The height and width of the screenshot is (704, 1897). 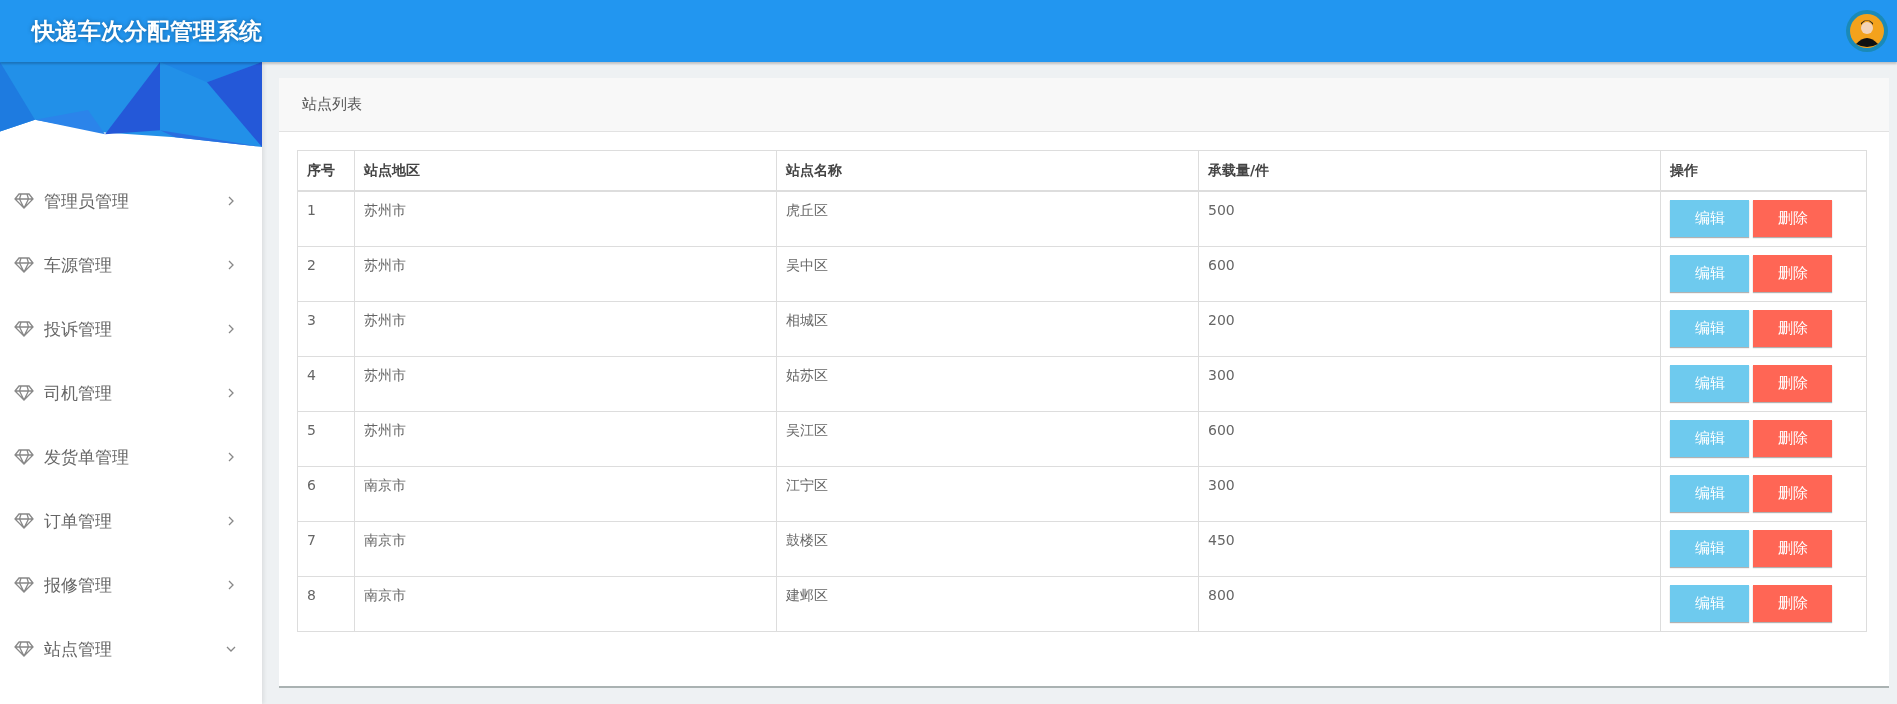 I want to click on table-cell: 吴江区, so click(x=987, y=438).